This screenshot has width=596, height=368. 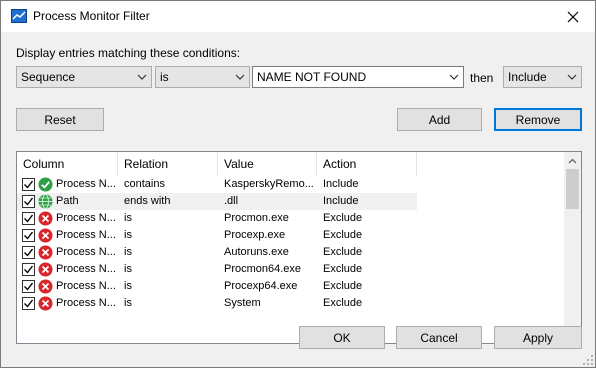 What do you see at coordinates (538, 119) in the screenshot?
I see `remove-button: Remove` at bounding box center [538, 119].